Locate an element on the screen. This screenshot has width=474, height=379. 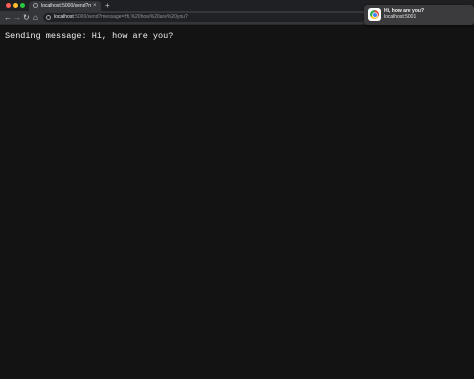
tab-close-icon: × is located at coordinates (95, 6).